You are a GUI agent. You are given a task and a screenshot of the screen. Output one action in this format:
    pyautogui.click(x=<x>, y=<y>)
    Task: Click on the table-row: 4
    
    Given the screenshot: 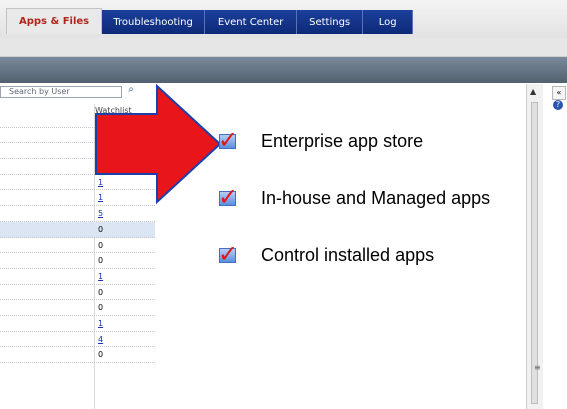 What is the action you would take?
    pyautogui.click(x=77, y=340)
    